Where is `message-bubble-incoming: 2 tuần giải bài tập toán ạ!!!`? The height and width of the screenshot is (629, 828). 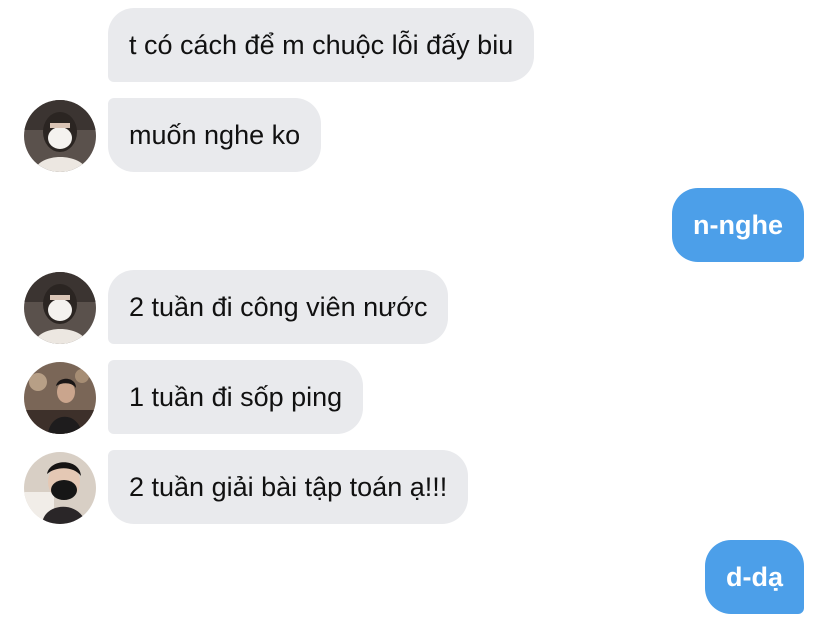
message-bubble-incoming: 2 tuần giải bài tập toán ạ!!! is located at coordinates (288, 487).